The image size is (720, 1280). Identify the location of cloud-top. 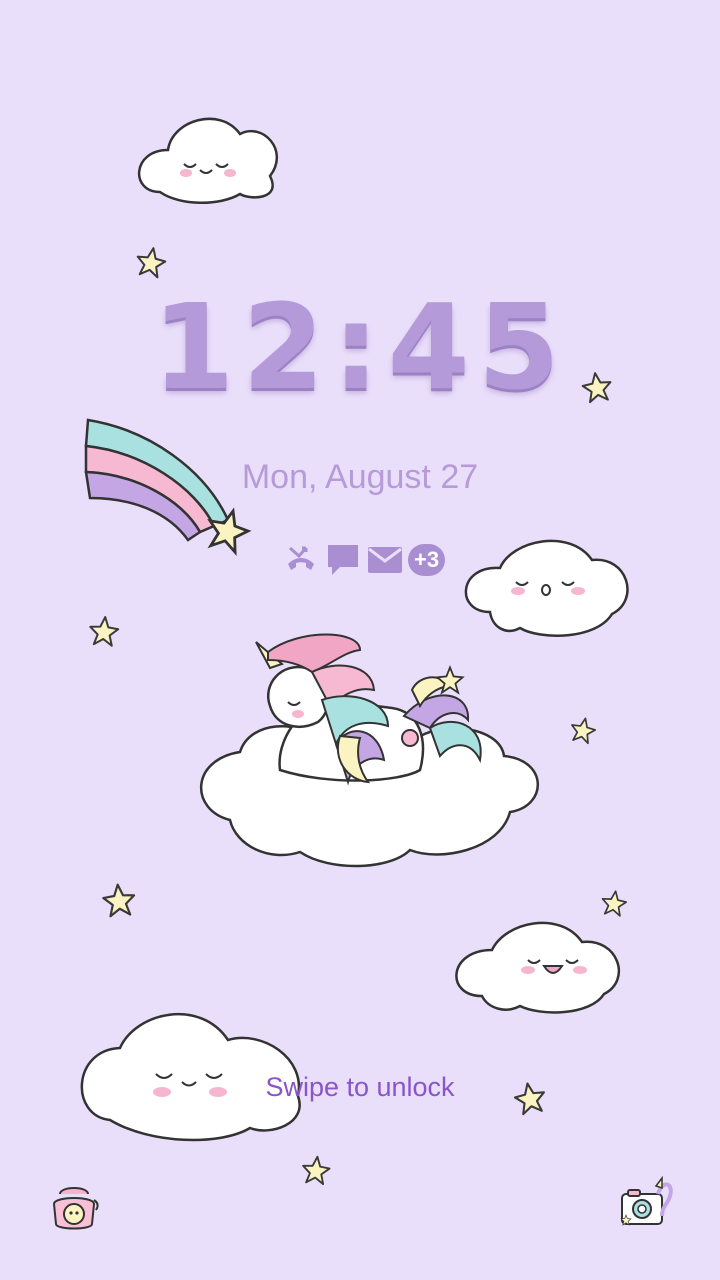
(207, 160).